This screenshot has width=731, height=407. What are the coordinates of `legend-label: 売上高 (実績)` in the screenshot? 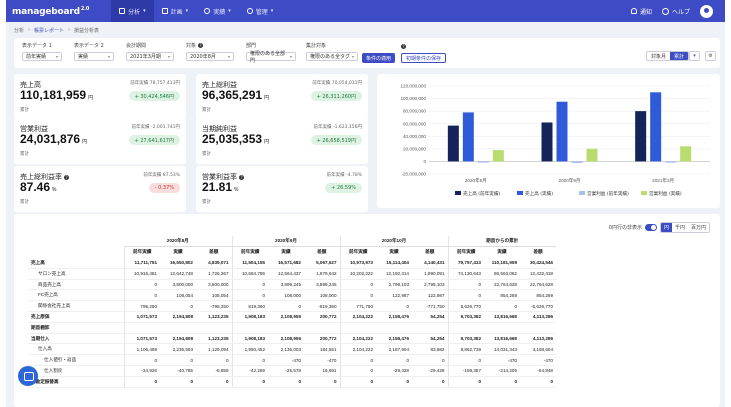 It's located at (539, 193).